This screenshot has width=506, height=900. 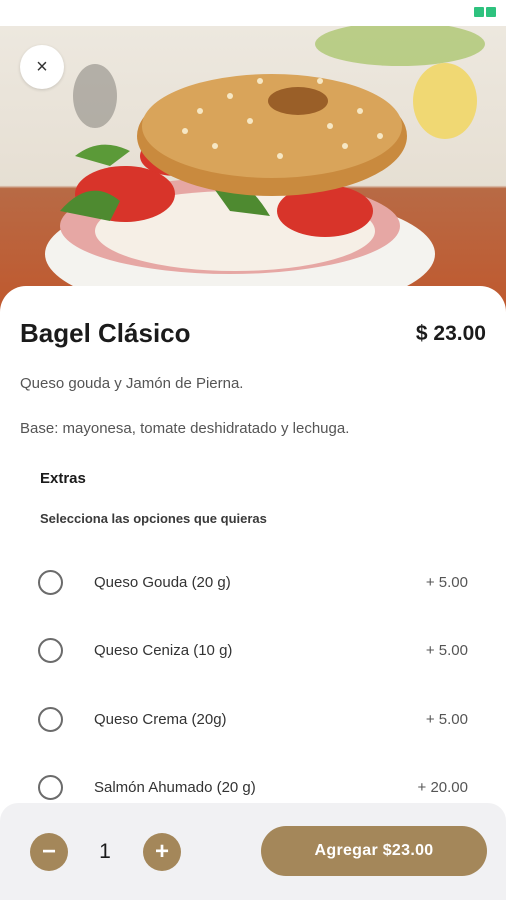 What do you see at coordinates (63, 478) in the screenshot?
I see `extras-title: Extras` at bounding box center [63, 478].